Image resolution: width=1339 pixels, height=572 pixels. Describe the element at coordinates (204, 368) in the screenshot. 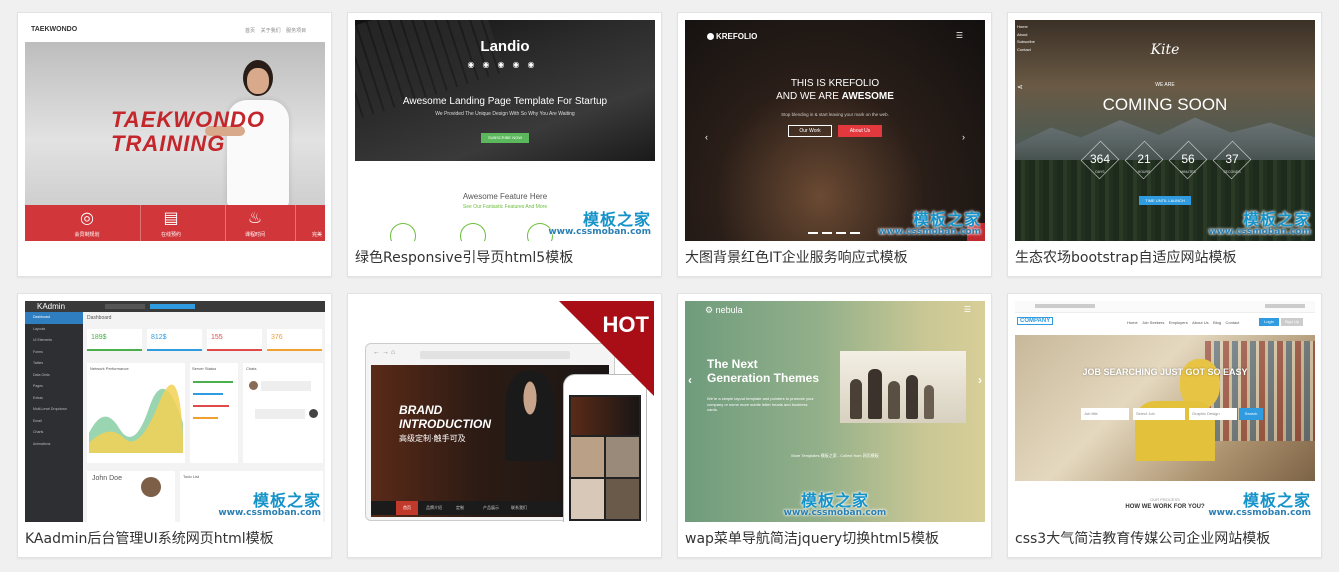

I see `preview-server-title: Server Status` at that location.